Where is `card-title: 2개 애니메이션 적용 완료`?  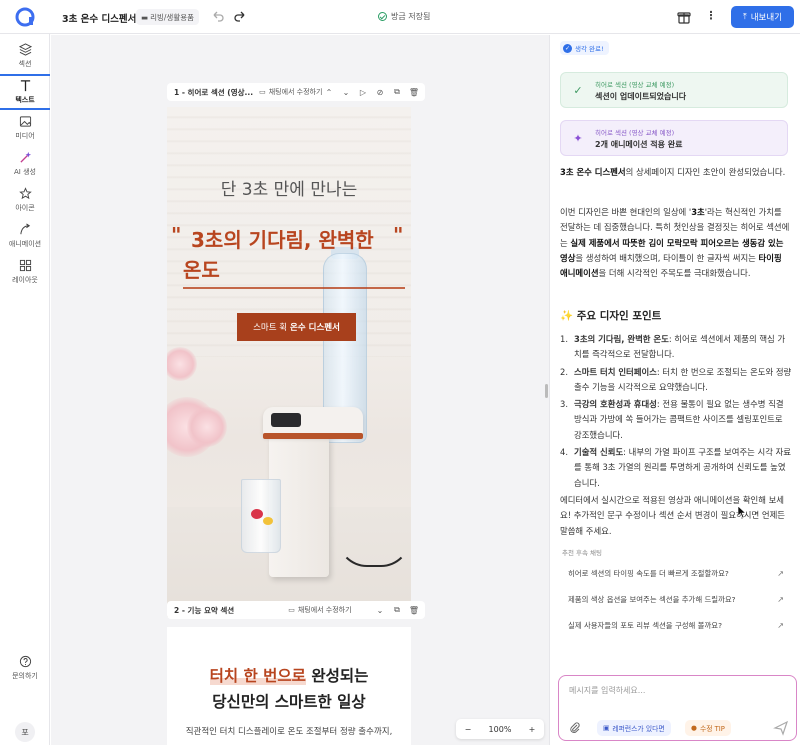
card-title: 2개 애니메이션 적용 완료 is located at coordinates (639, 144).